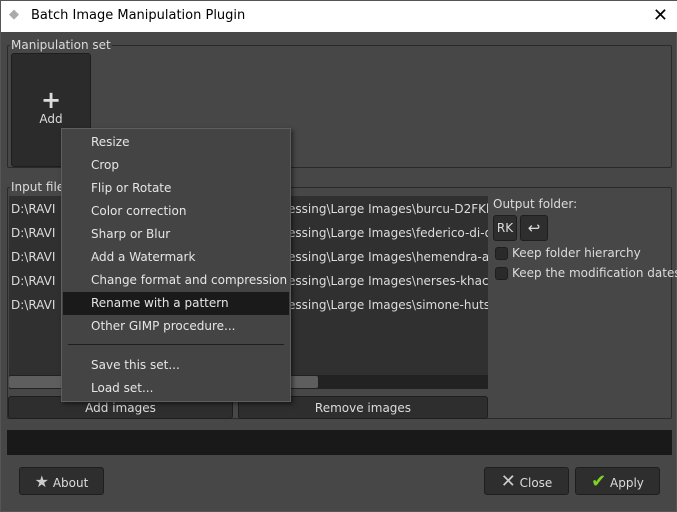 The height and width of the screenshot is (512, 677). What do you see at coordinates (176, 142) in the screenshot?
I see `menu-item-resize: Resize` at bounding box center [176, 142].